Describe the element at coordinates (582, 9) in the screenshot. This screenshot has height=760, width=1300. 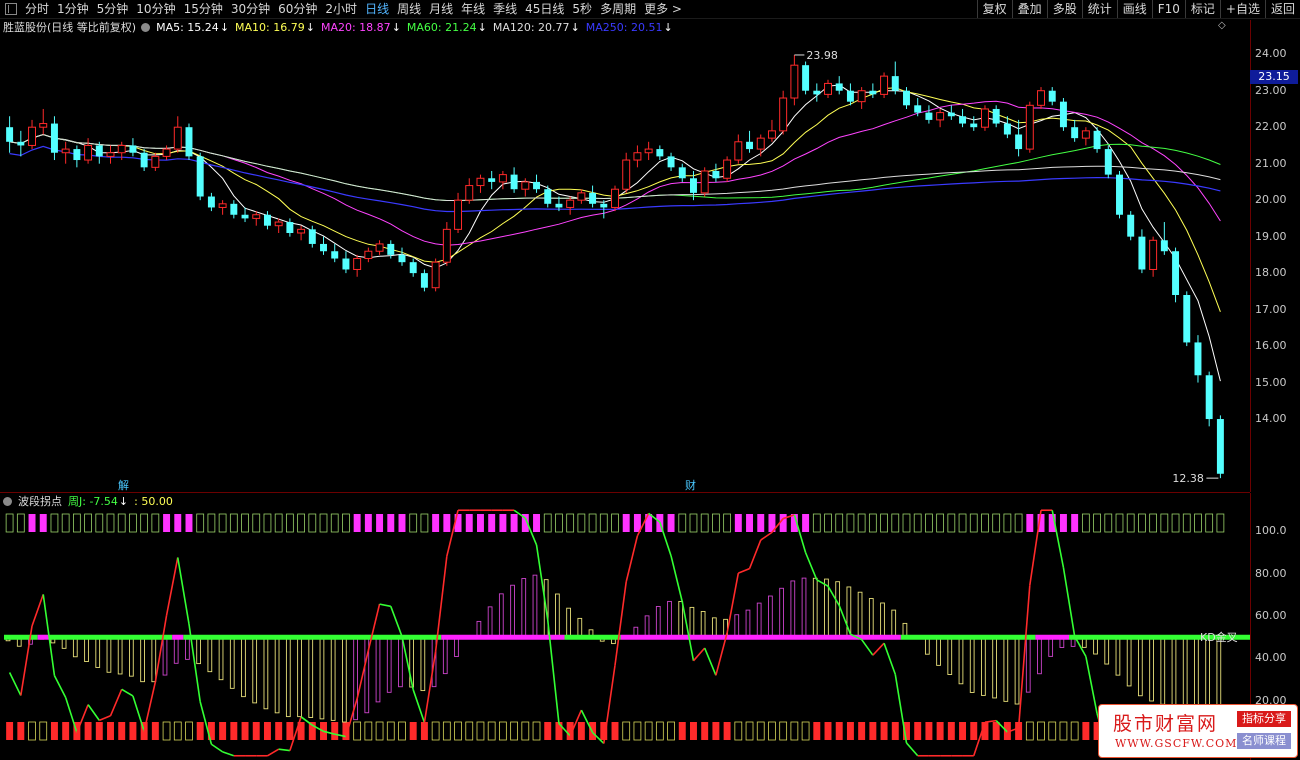
I see `period-tab-14: 5秒` at that location.